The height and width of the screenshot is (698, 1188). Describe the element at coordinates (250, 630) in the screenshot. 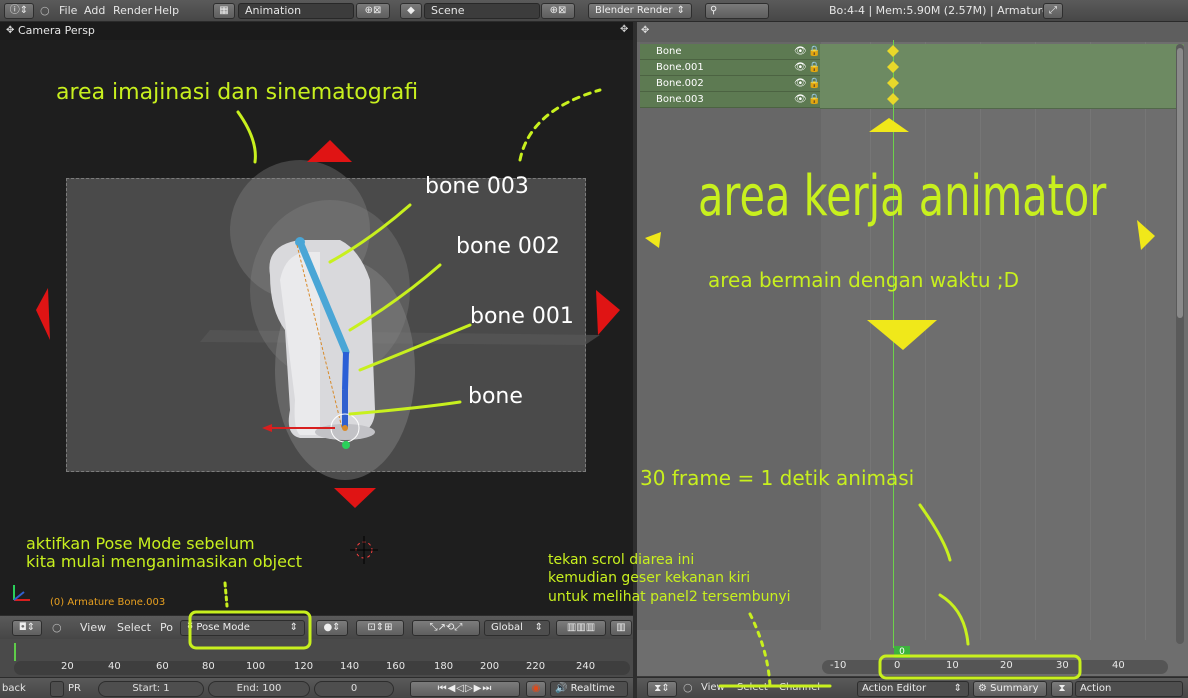

I see `pose-mode-highlight` at that location.